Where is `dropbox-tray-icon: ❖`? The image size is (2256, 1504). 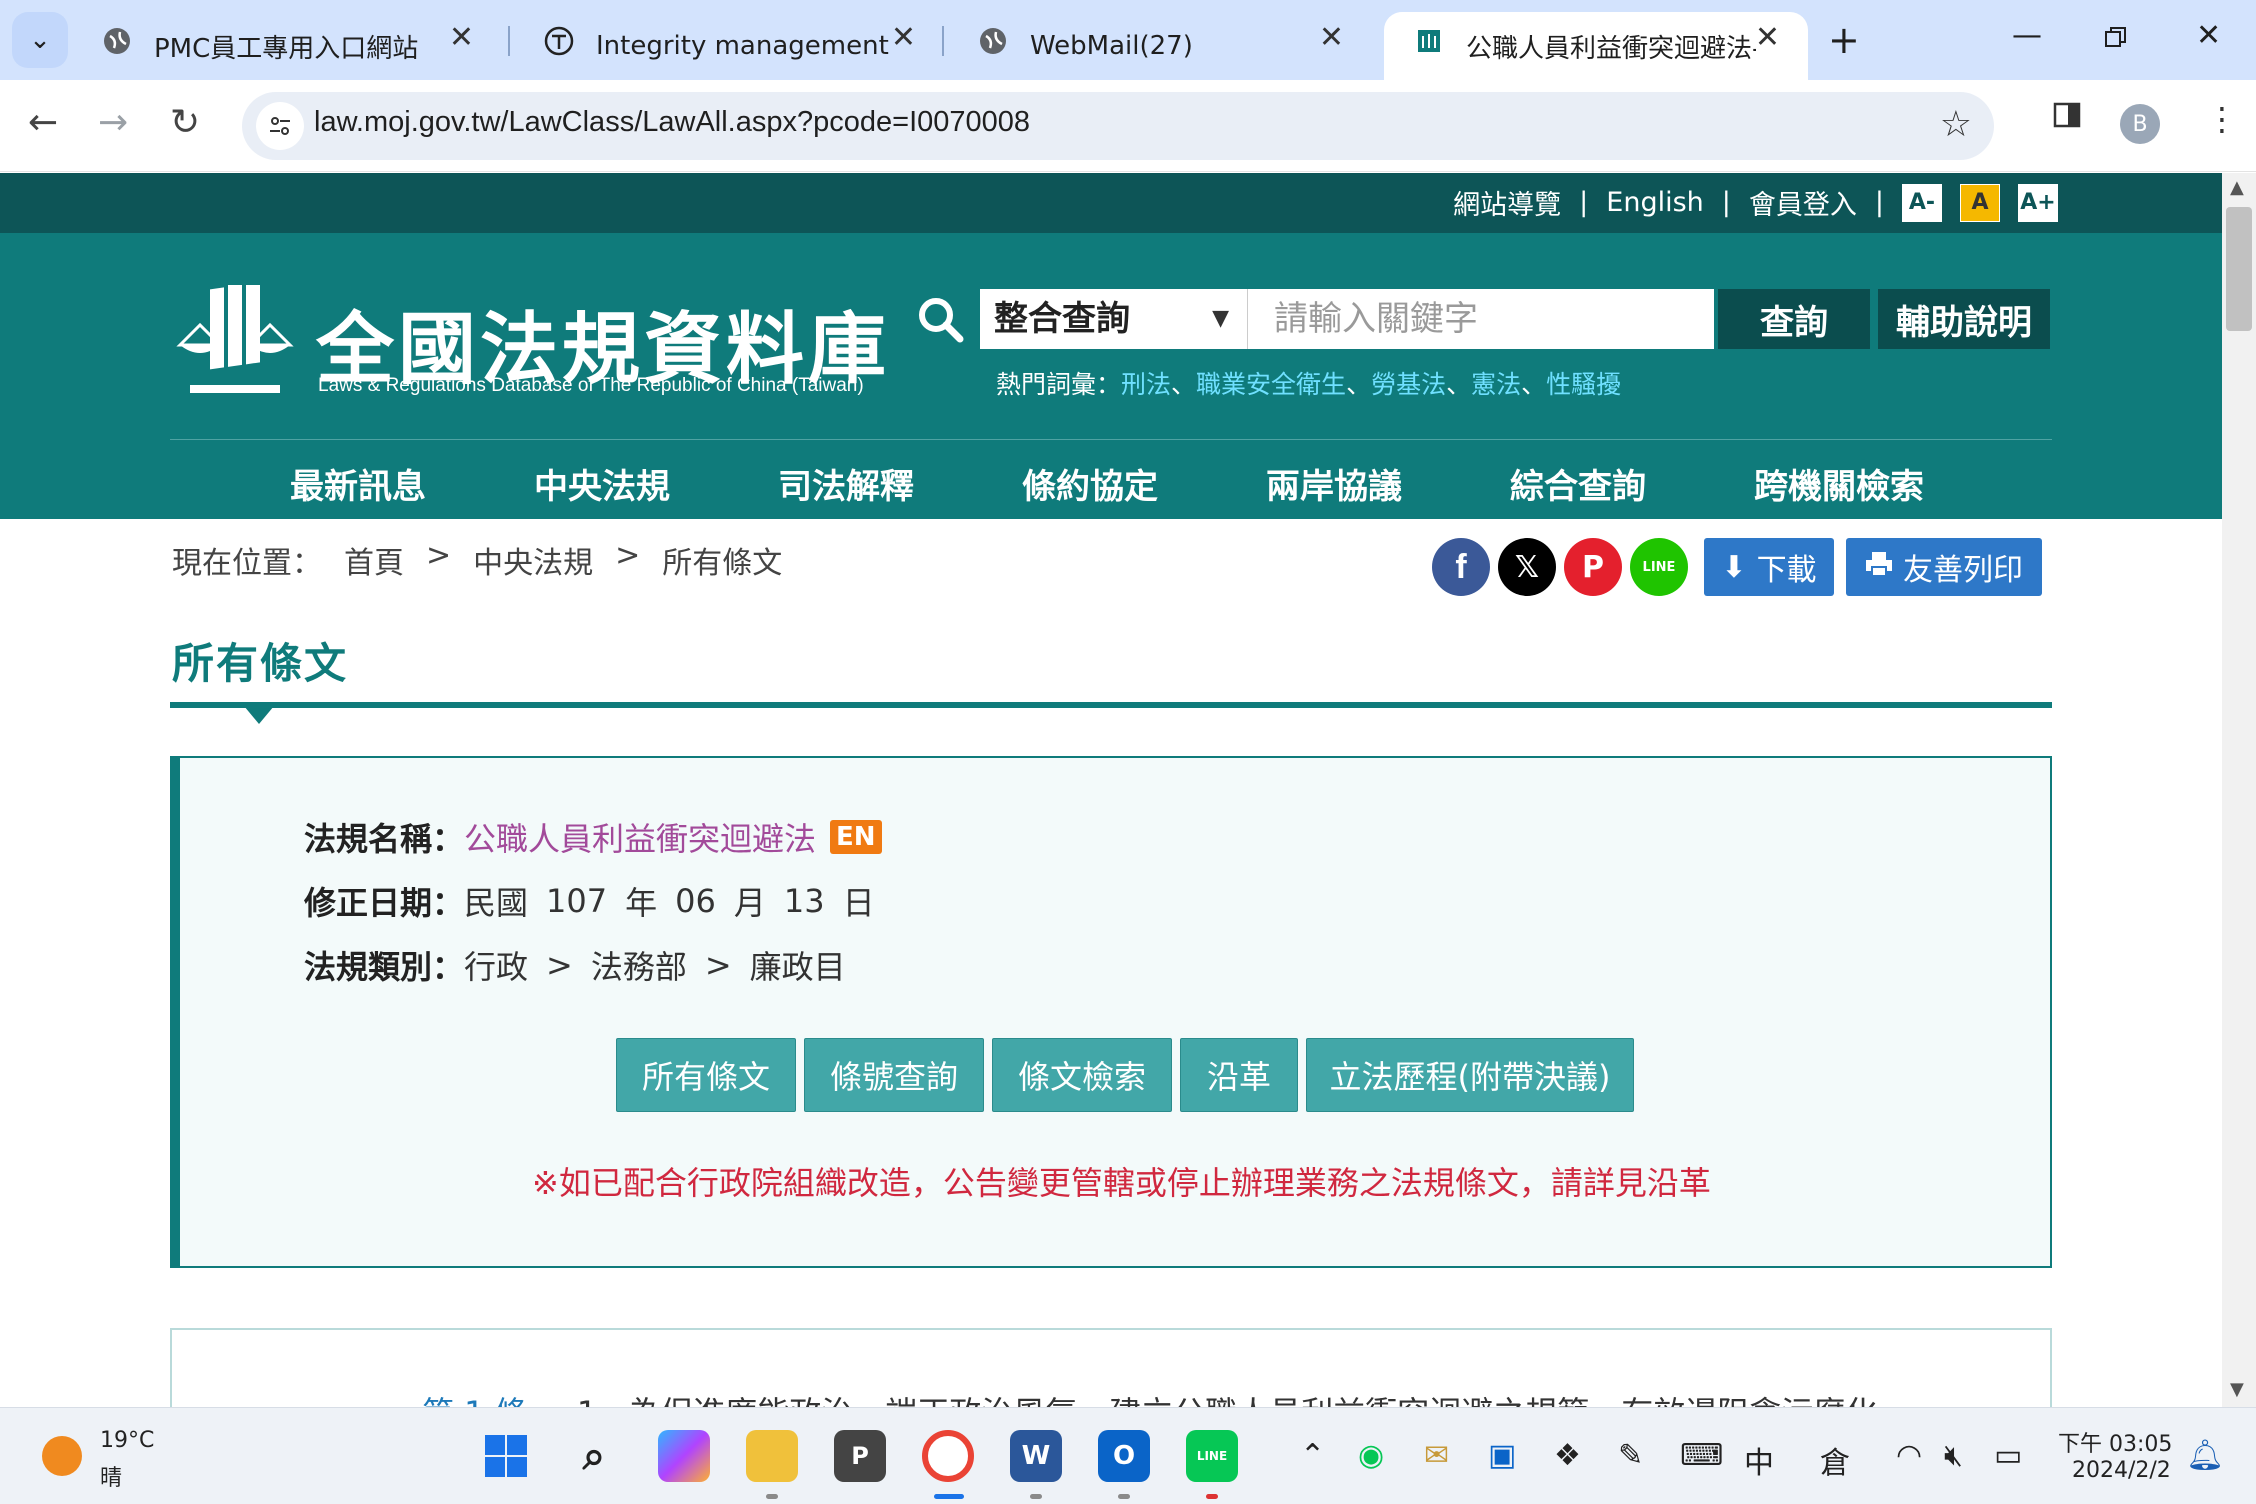 dropbox-tray-icon: ❖ is located at coordinates (1567, 1455).